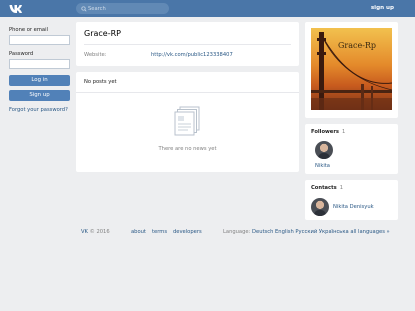 This screenshot has height=311, width=415. Describe the element at coordinates (159, 232) in the screenshot. I see `footer-link-terms: terms` at that location.